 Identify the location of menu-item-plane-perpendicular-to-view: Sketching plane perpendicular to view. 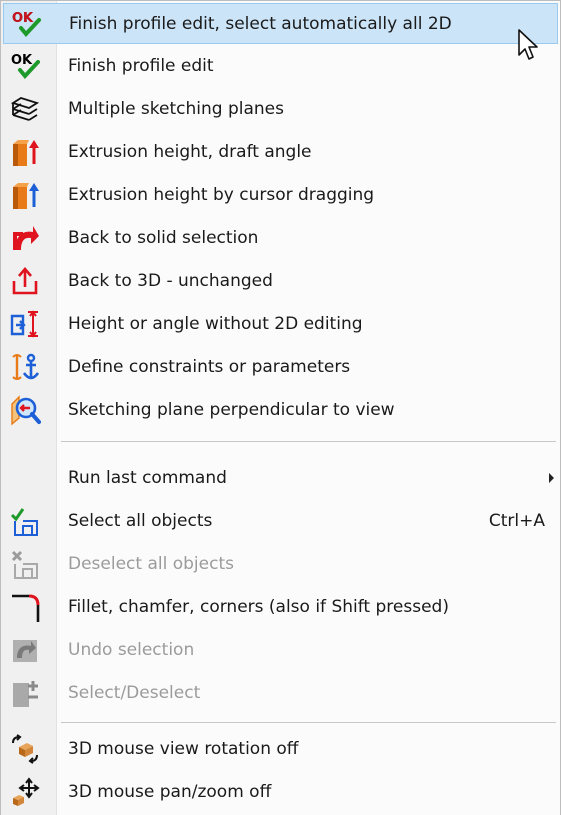
(280, 410).